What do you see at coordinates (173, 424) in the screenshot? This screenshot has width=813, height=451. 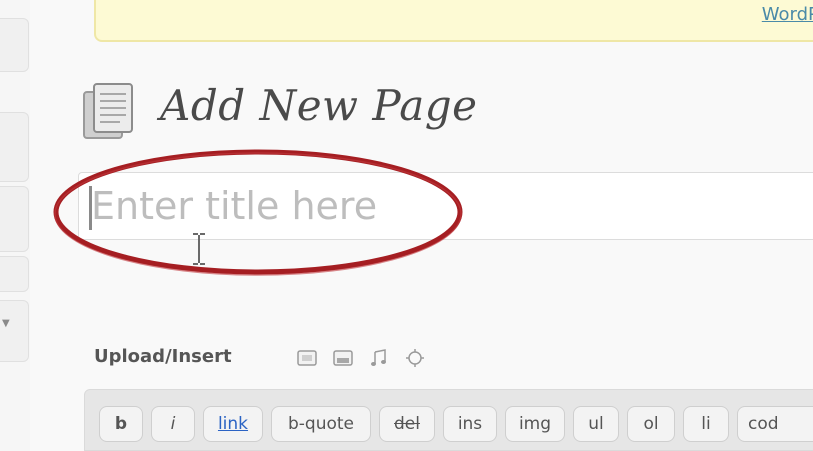 I see `quicktag-italic-button: i` at bounding box center [173, 424].